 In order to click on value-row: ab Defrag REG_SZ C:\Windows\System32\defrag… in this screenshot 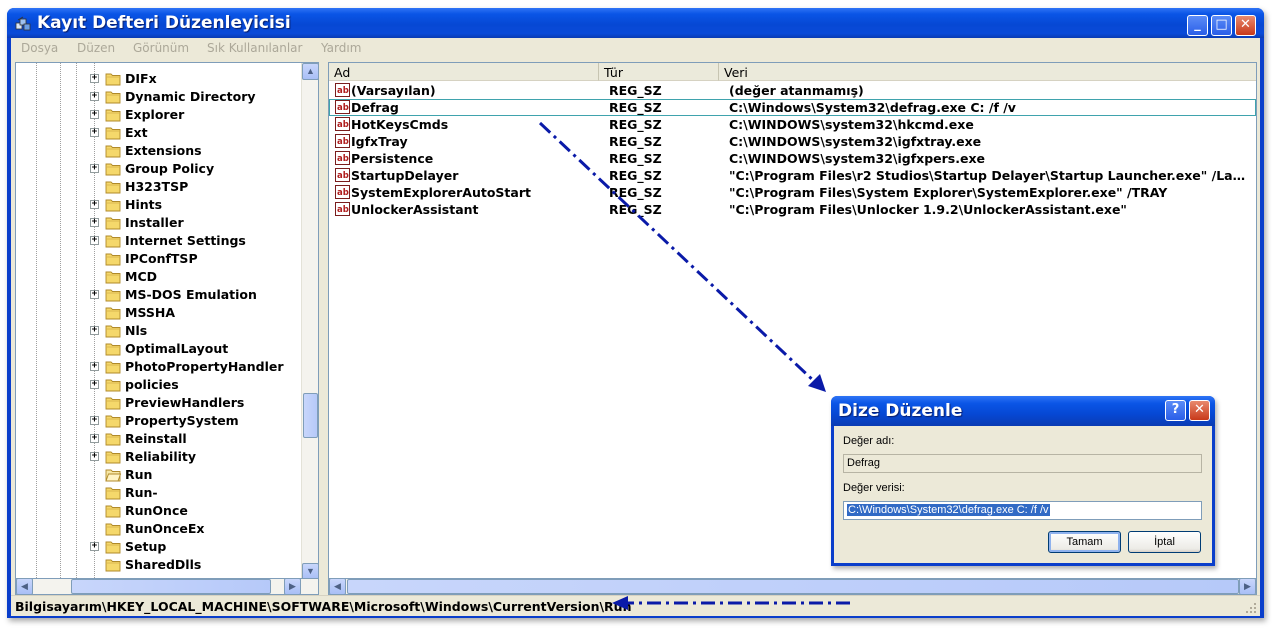, I will do `click(792, 107)`.